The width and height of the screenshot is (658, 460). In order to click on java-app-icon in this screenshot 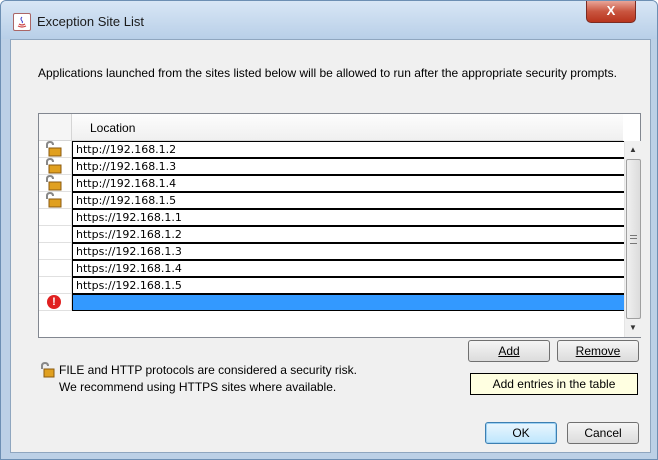, I will do `click(22, 22)`.